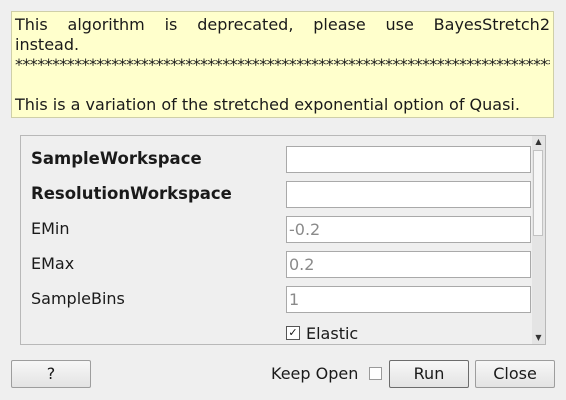 The image size is (566, 400). Describe the element at coordinates (51, 374) in the screenshot. I see `help-button: ?` at that location.